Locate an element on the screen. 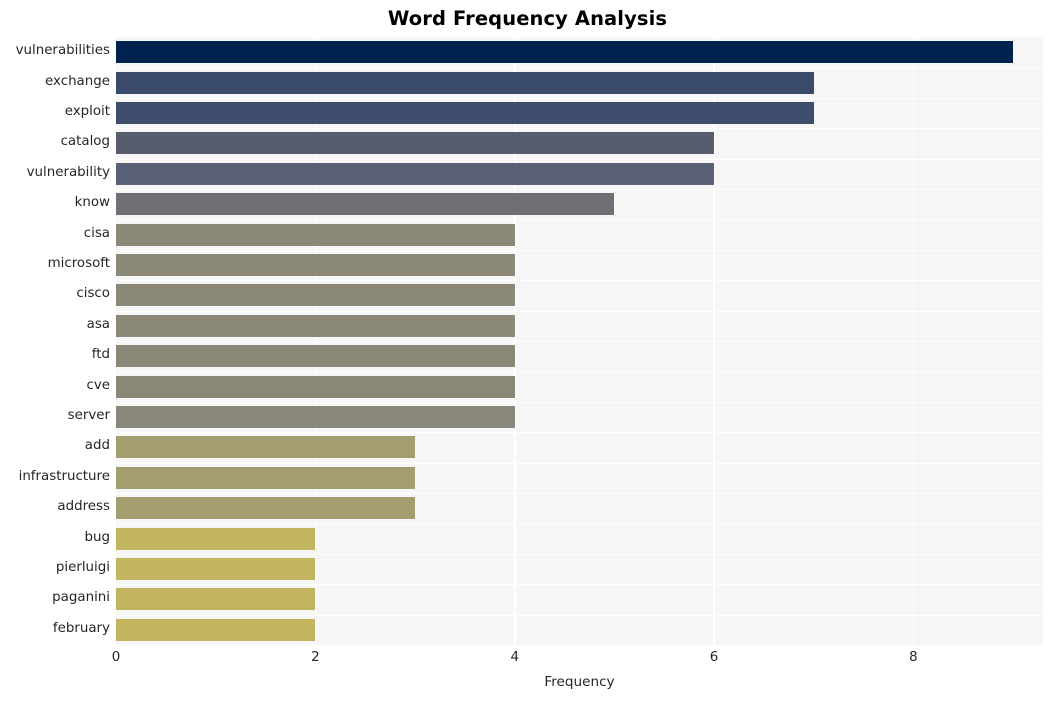 The image size is (1055, 701). y-tick-label: address is located at coordinates (83, 507).